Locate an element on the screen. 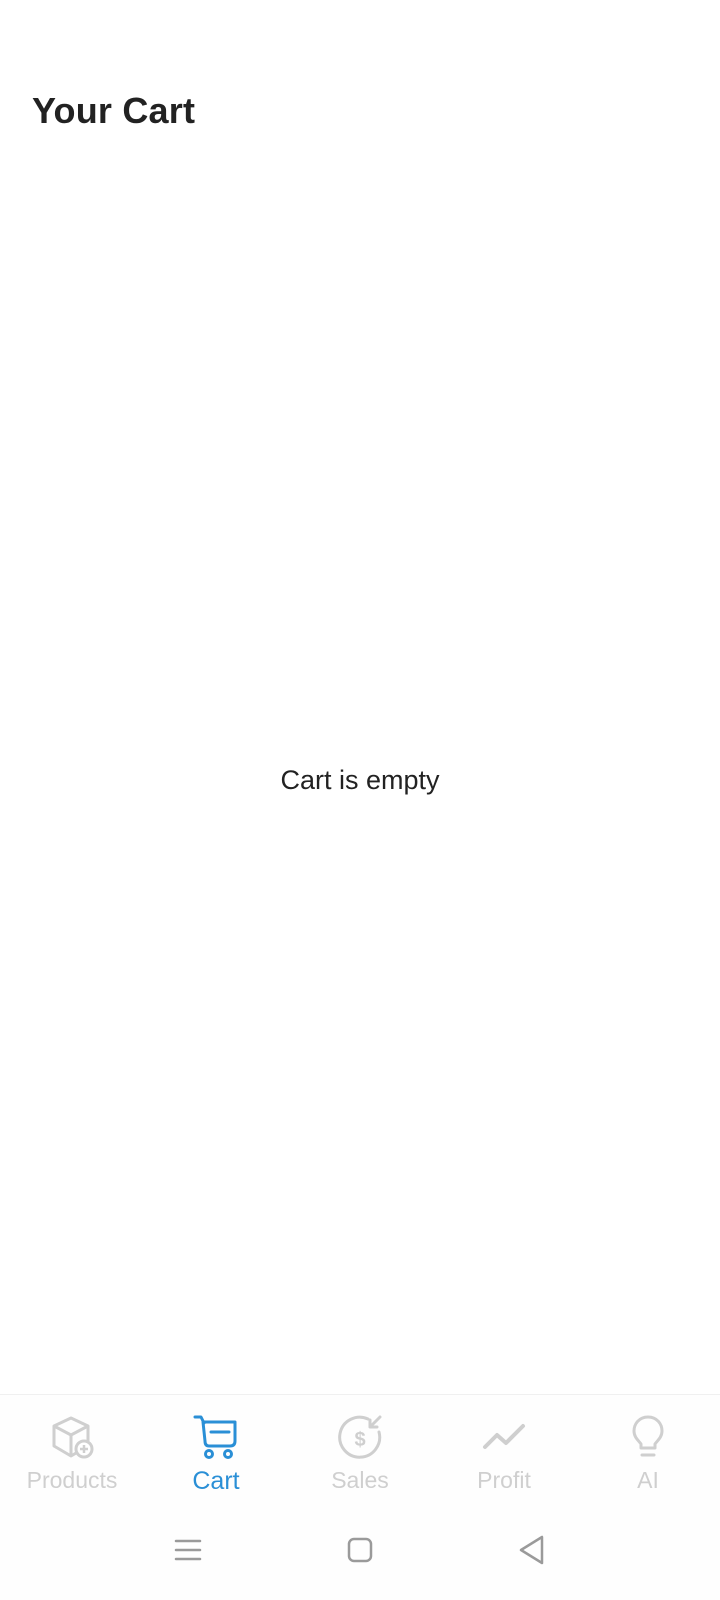  tab-sales: $ Sales is located at coordinates (360, 1448).